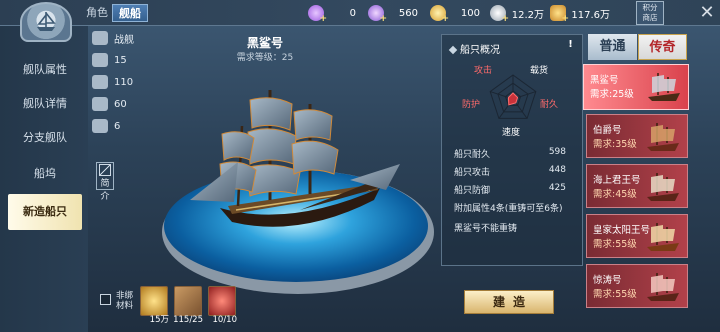  Describe the element at coordinates (650, 7) in the screenshot. I see `points-shop-label: 积分` at that location.